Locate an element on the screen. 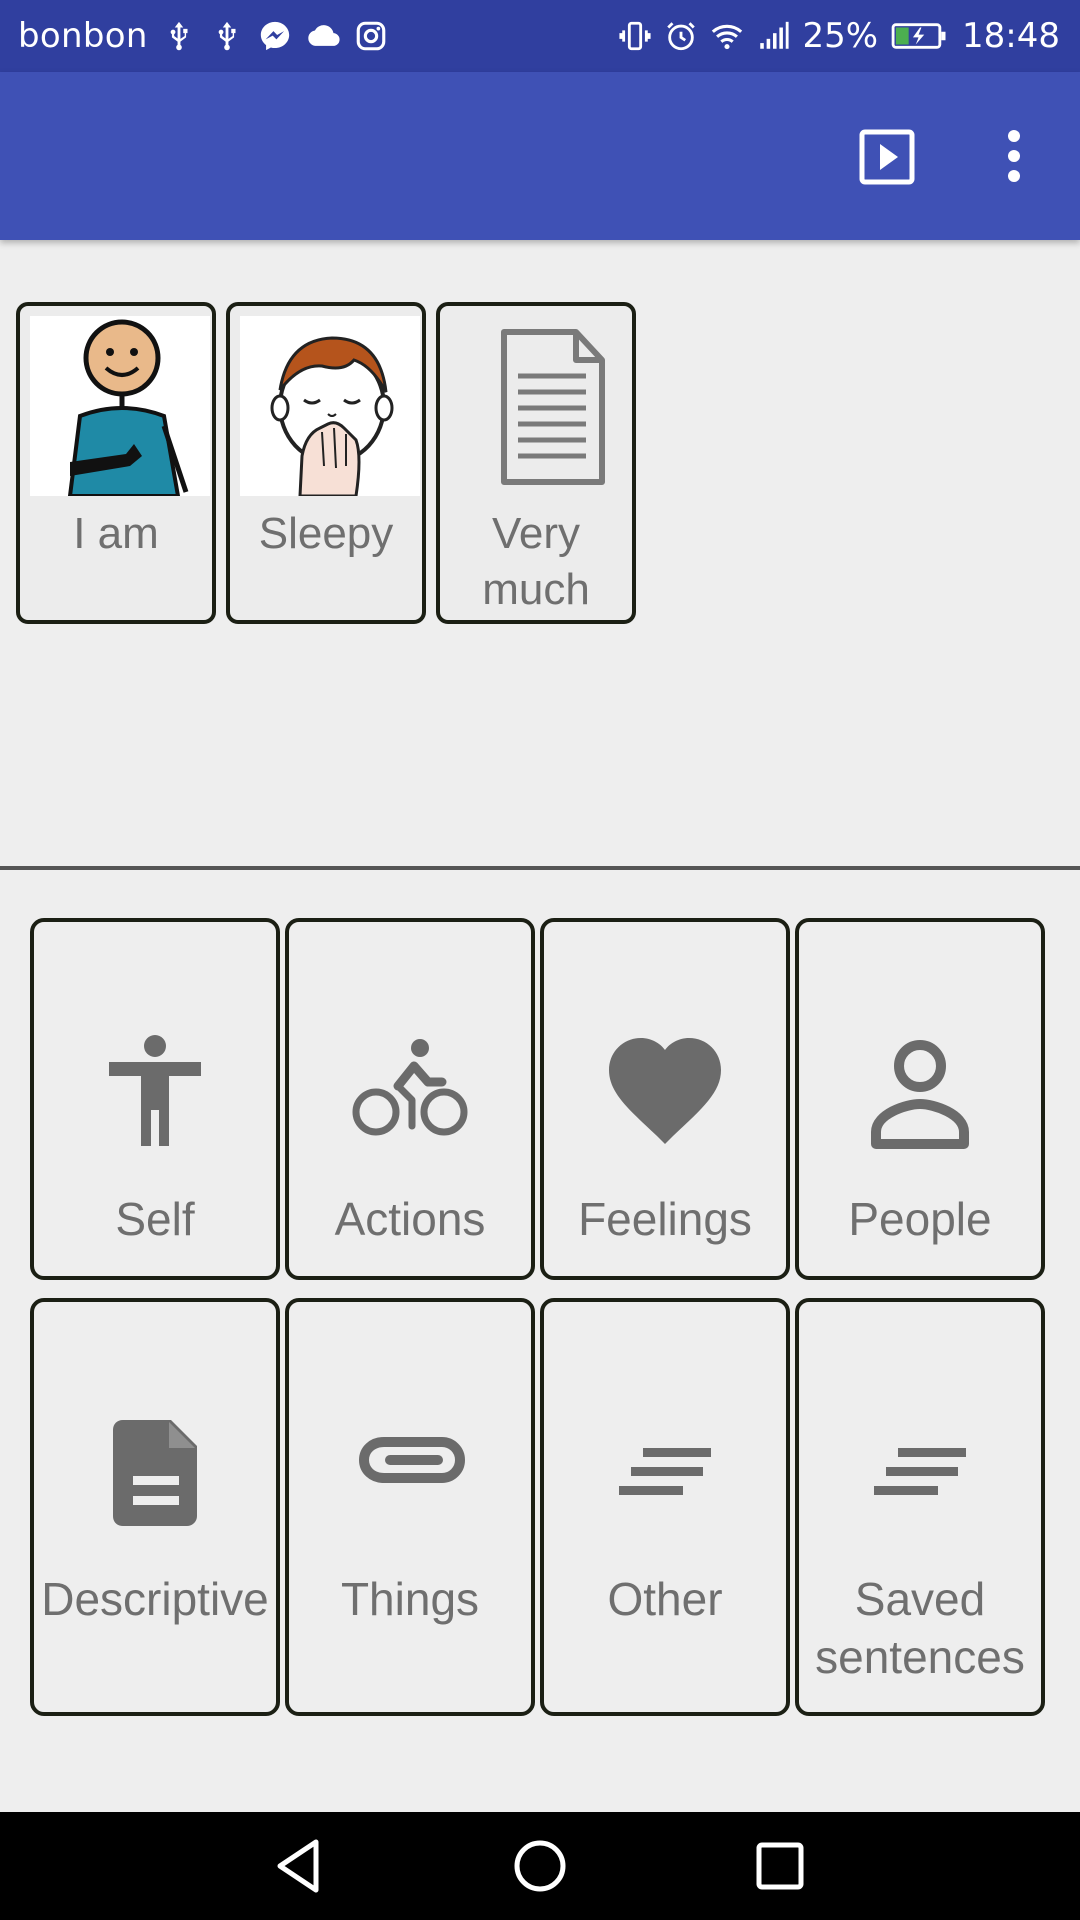  home-icon is located at coordinates (540, 1866).